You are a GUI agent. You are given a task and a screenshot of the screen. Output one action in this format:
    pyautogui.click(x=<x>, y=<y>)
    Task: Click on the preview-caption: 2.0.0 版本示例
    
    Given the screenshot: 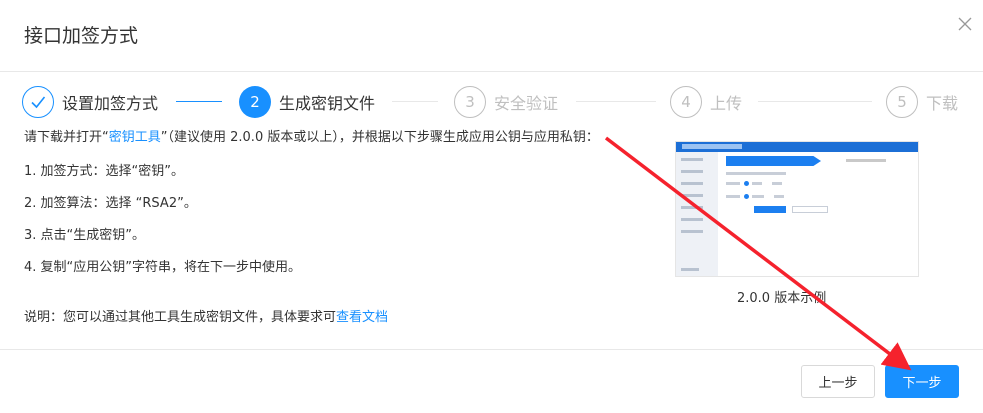 What is the action you would take?
    pyautogui.click(x=782, y=298)
    